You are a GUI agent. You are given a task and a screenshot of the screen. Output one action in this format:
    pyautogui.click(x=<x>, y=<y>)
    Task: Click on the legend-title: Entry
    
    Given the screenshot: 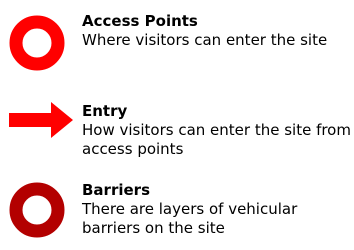 What is the action you would take?
    pyautogui.click(x=105, y=111)
    